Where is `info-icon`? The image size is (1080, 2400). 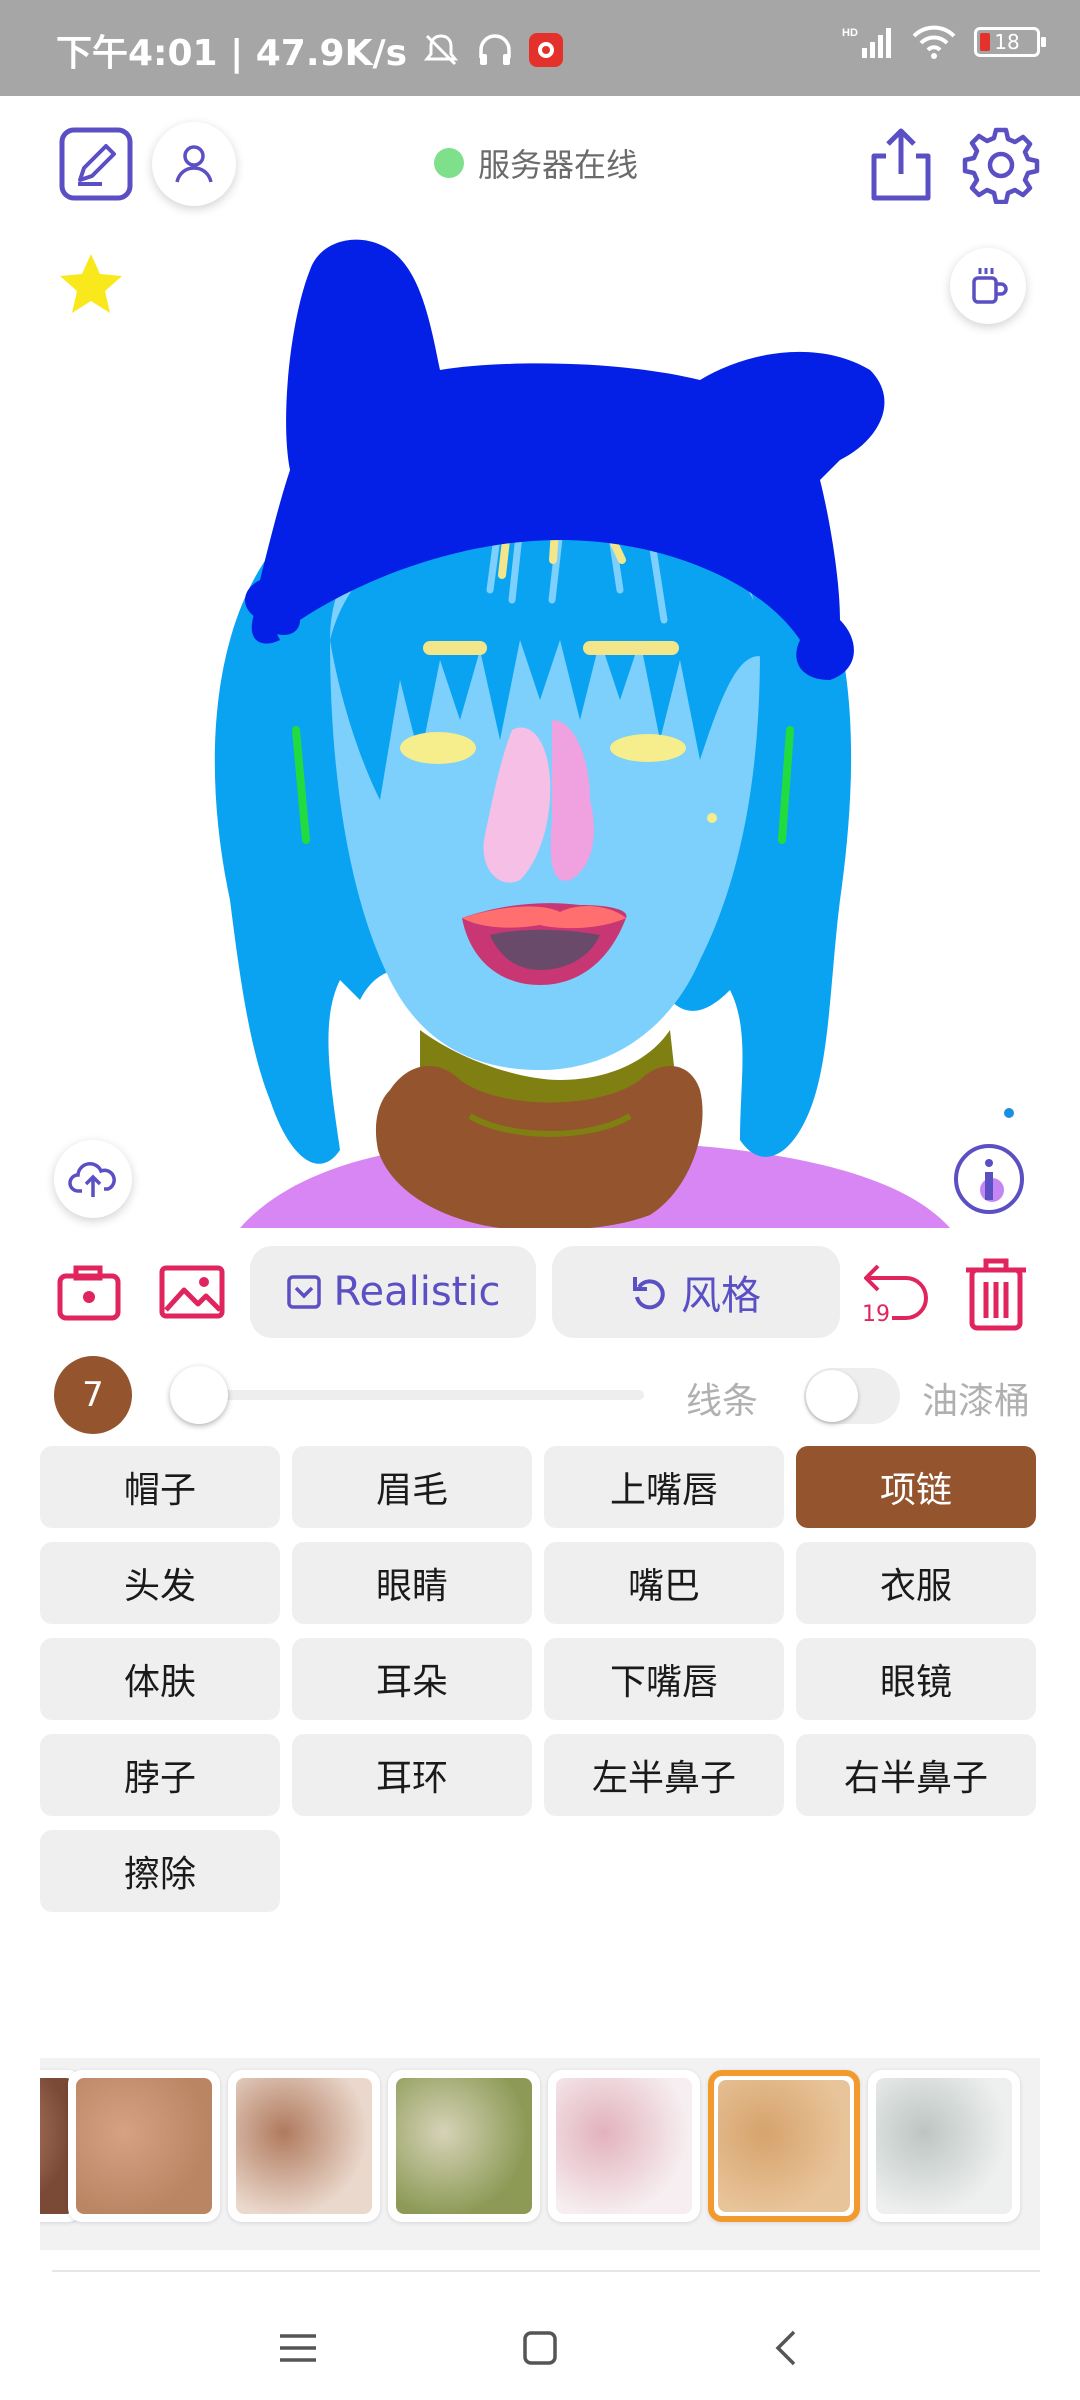
info-icon is located at coordinates (989, 1179).